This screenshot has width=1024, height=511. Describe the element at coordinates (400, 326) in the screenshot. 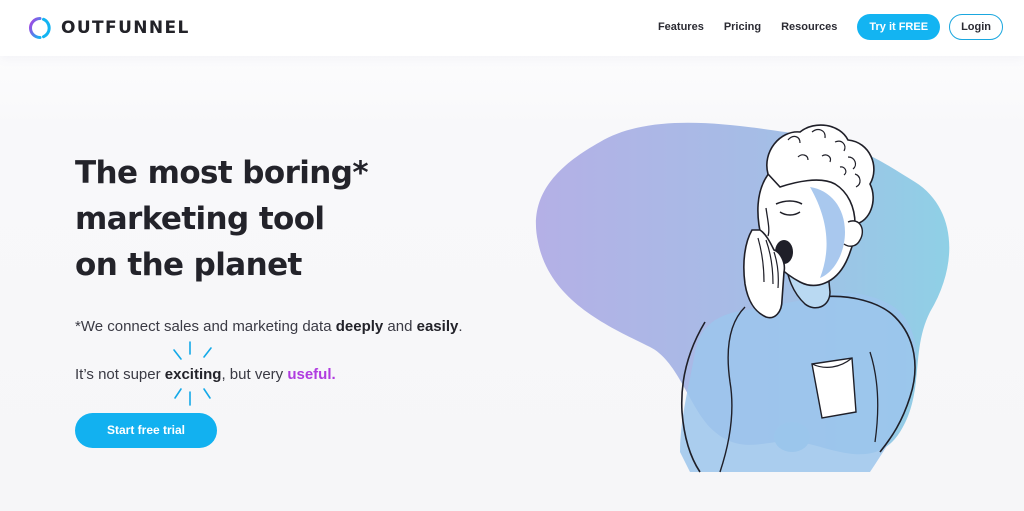

I see `sub1-and: and` at that location.